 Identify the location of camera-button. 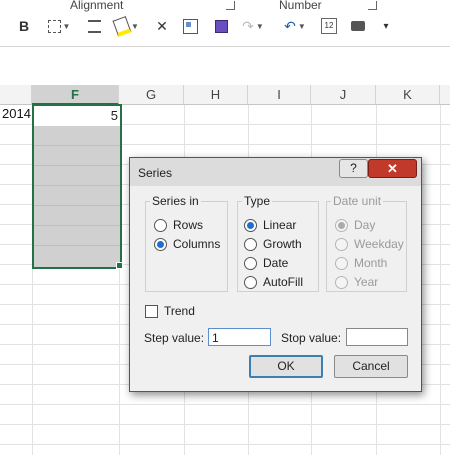
(358, 26).